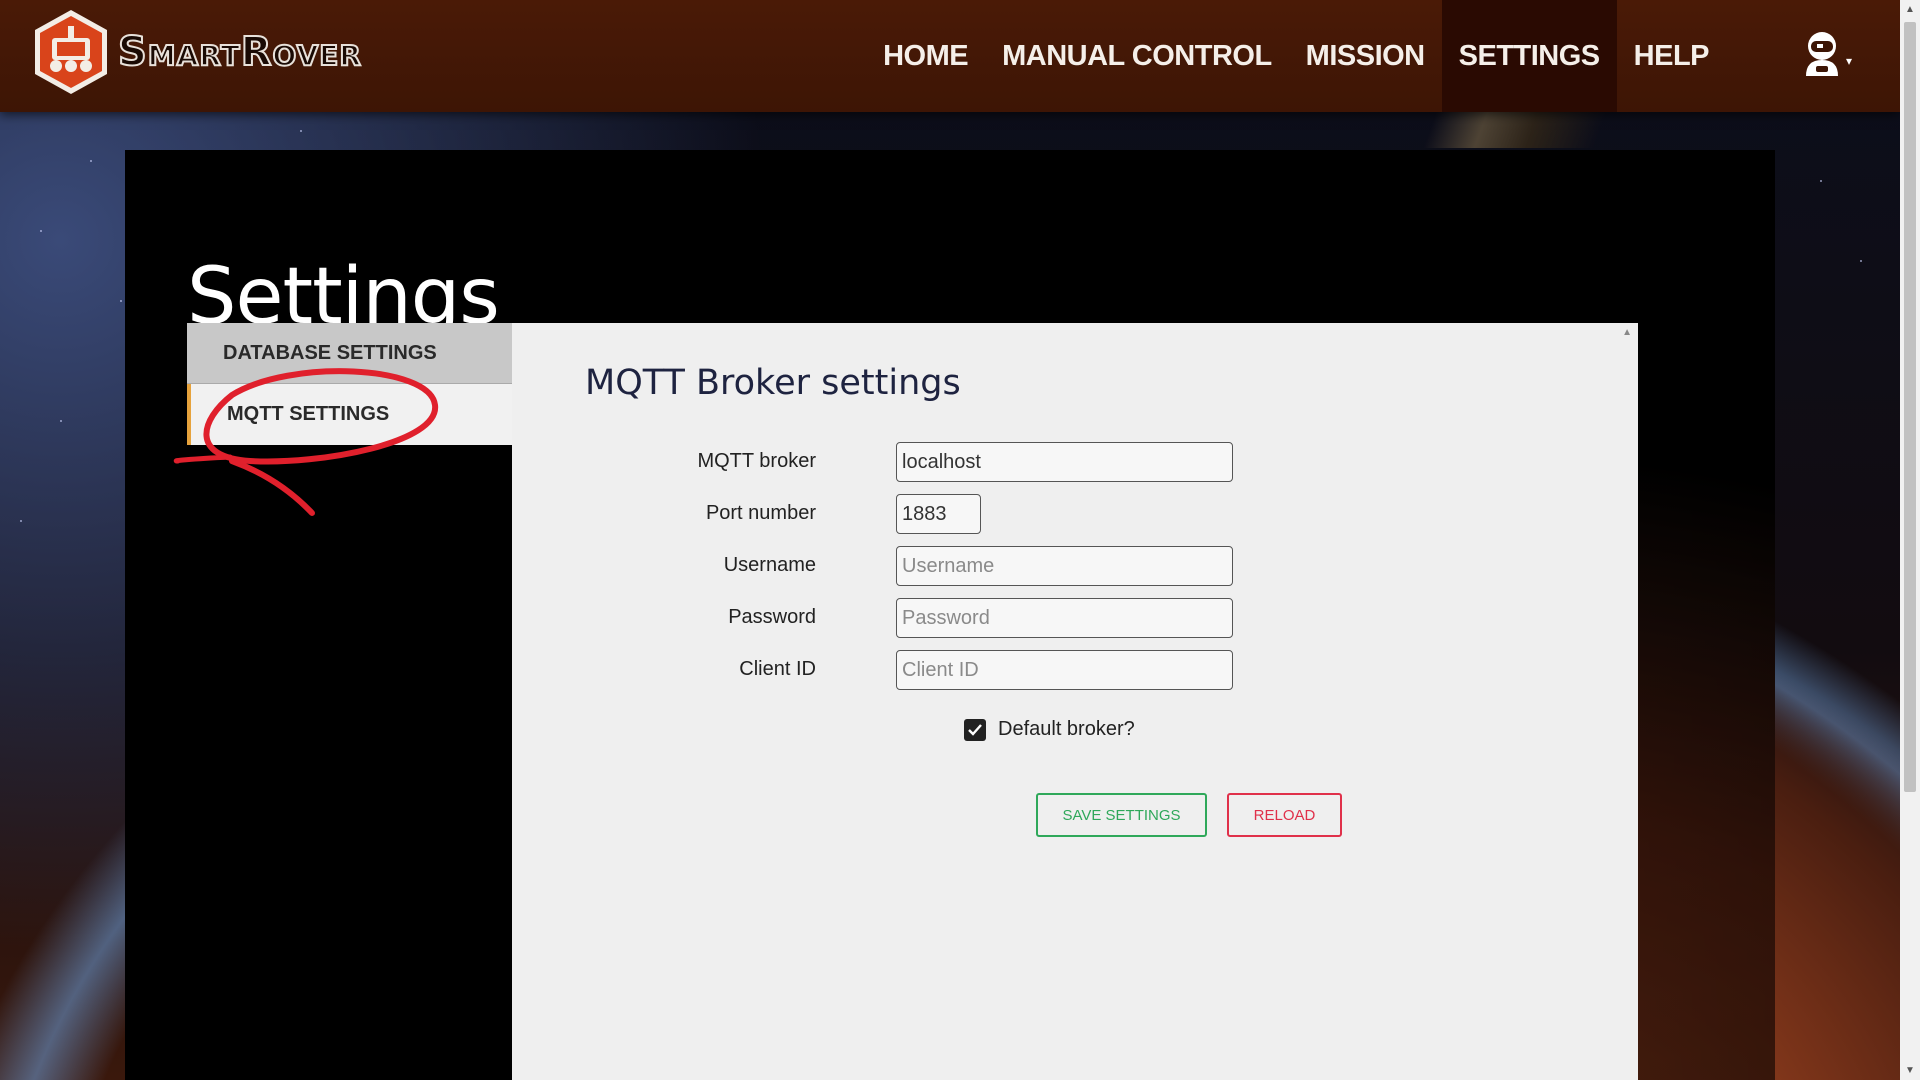 Image resolution: width=1920 pixels, height=1080 pixels. I want to click on client-id-label: Client ID, so click(777, 669).